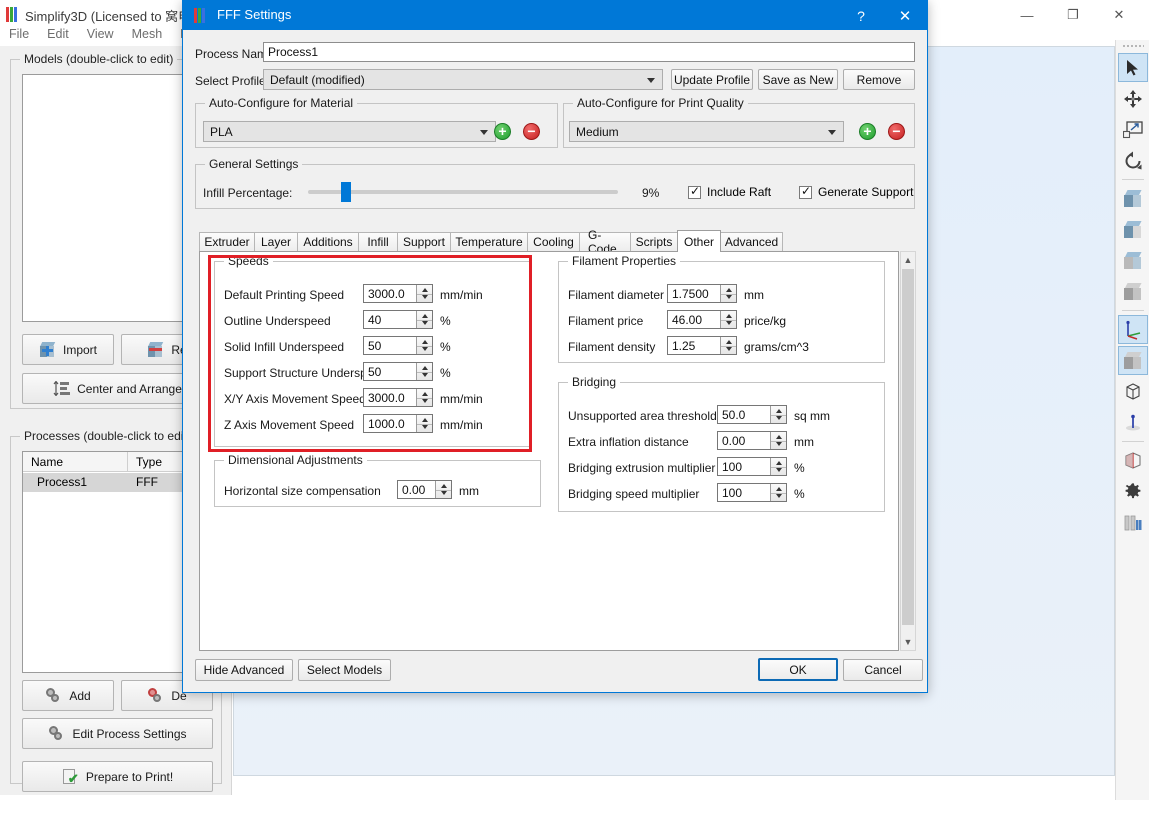  Describe the element at coordinates (68, 349) in the screenshot. I see `import-button: Import` at that location.